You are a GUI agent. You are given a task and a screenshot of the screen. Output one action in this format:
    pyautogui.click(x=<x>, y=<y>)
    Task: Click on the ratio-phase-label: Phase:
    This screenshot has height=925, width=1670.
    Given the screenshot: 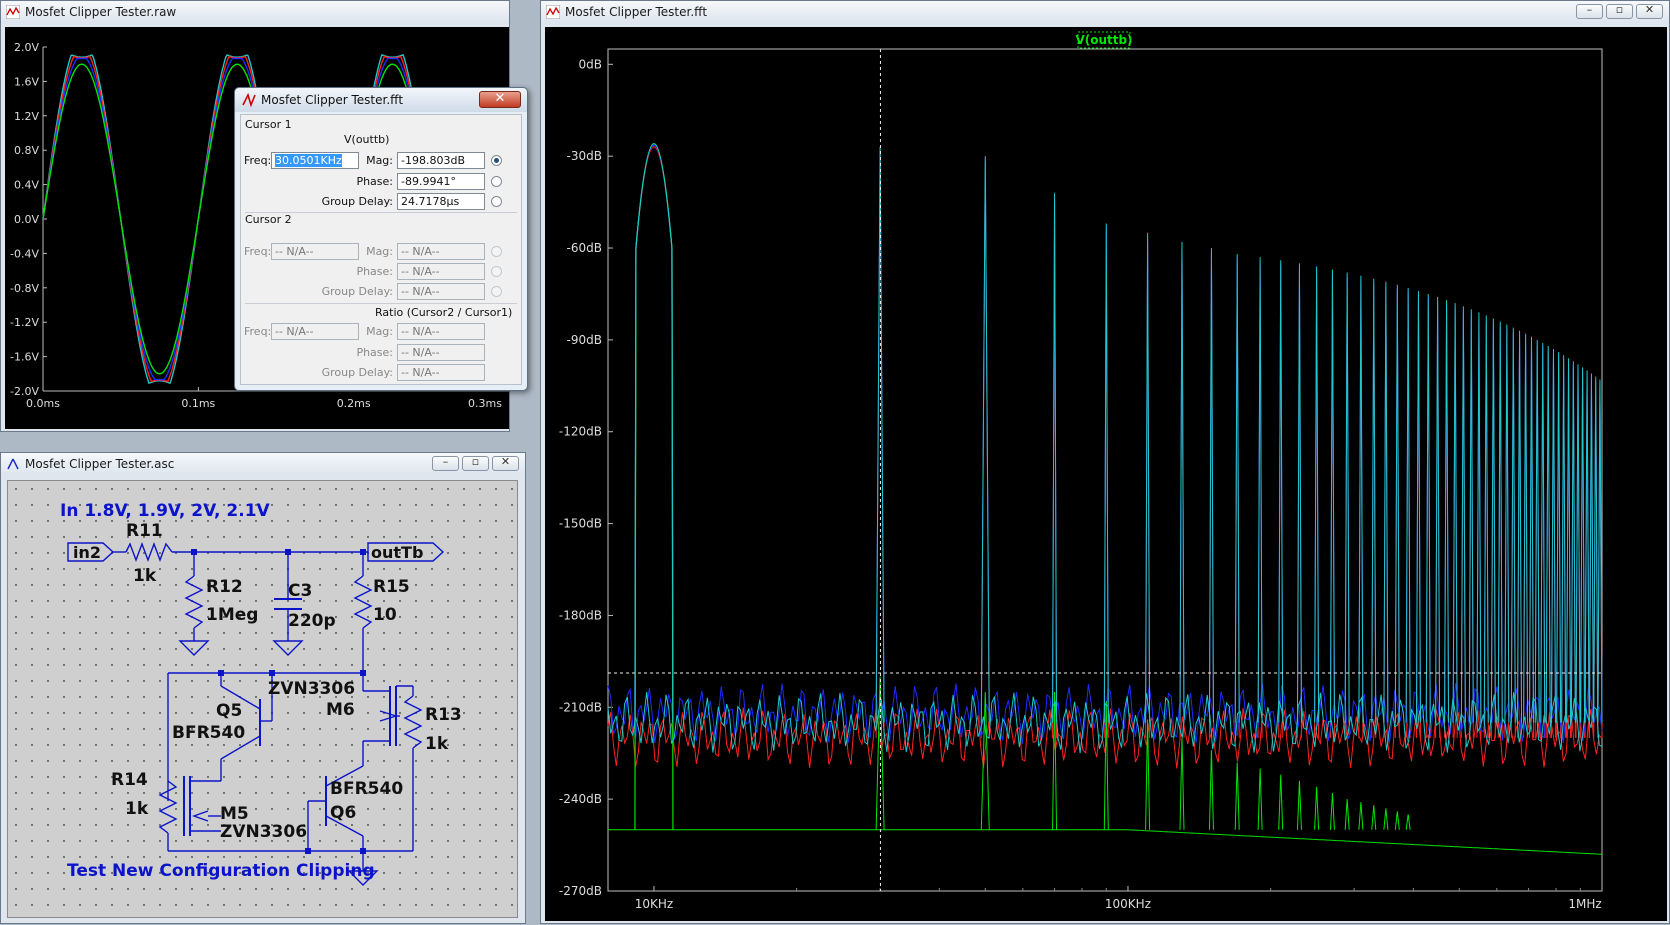 What is the action you would take?
    pyautogui.click(x=374, y=352)
    